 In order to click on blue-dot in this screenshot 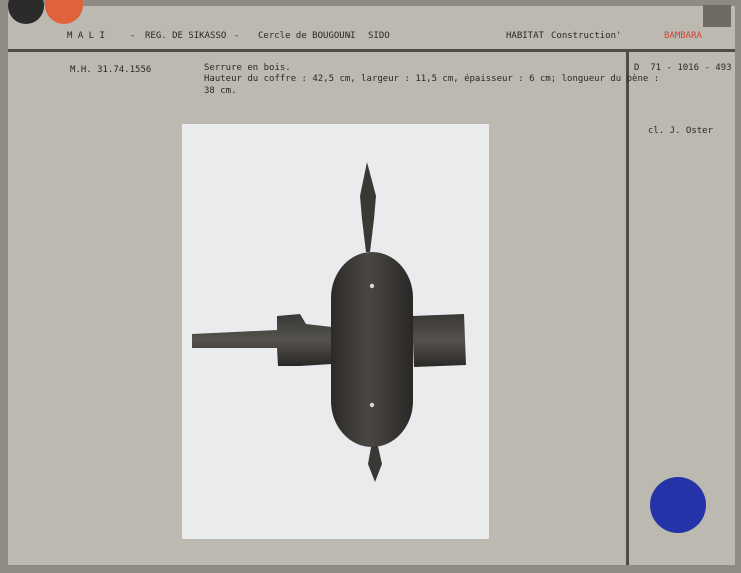, I will do `click(678, 505)`.